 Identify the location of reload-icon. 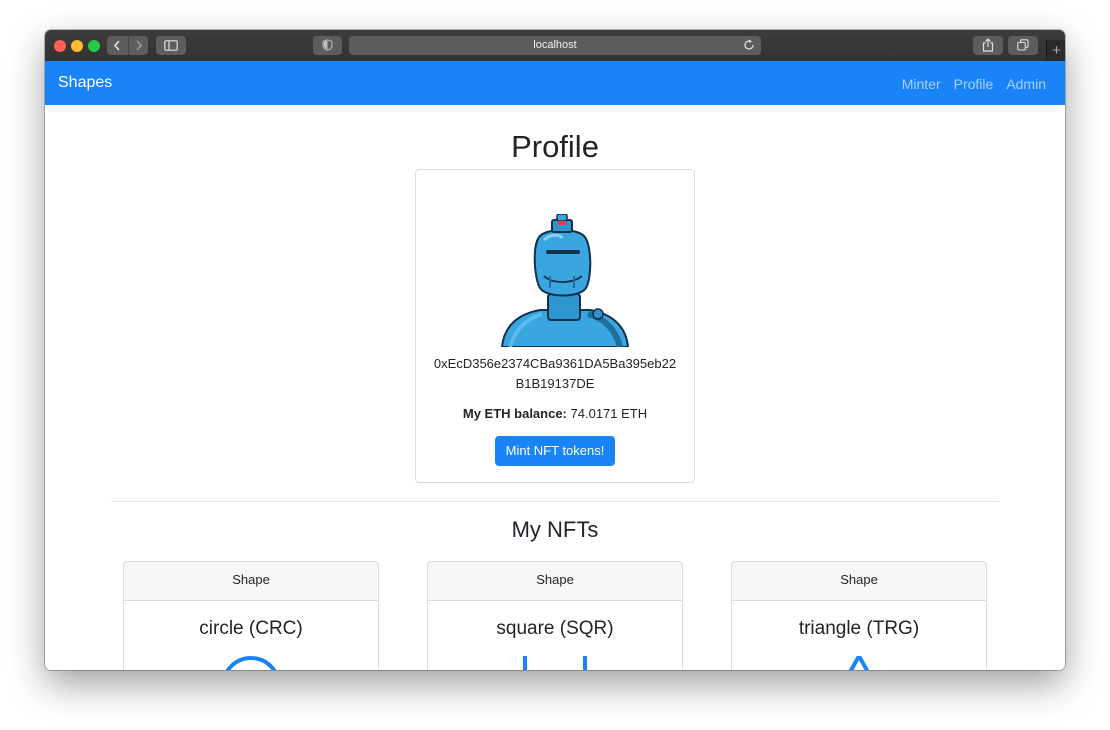
(749, 45).